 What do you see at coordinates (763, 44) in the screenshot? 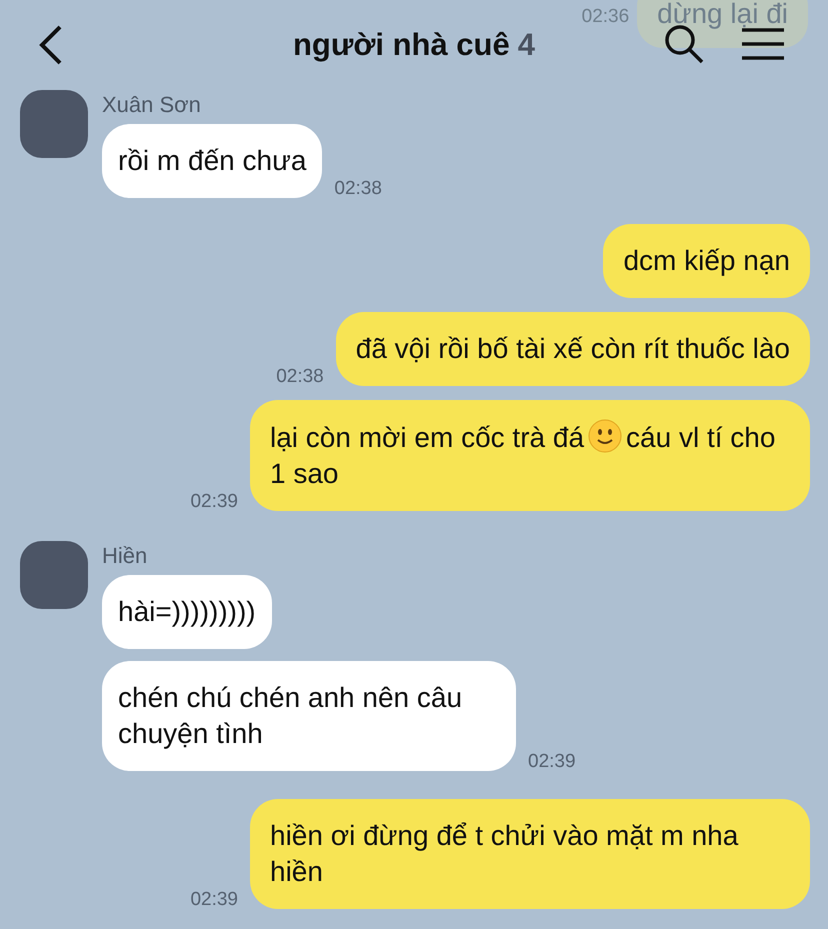
I see `menu-icon` at bounding box center [763, 44].